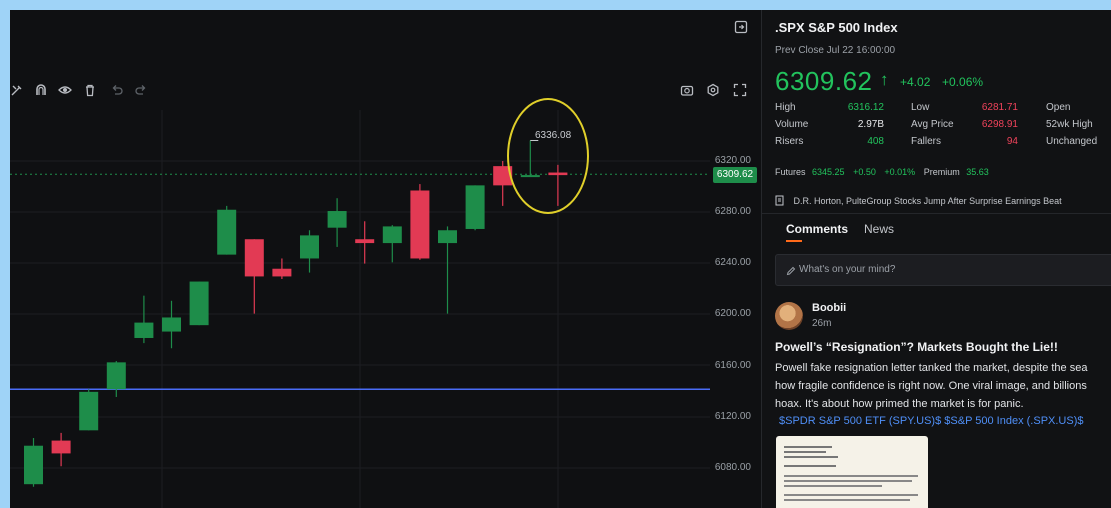 This screenshot has width=1111, height=508. Describe the element at coordinates (732, 160) in the screenshot. I see `price-tick: 6320.00` at that location.